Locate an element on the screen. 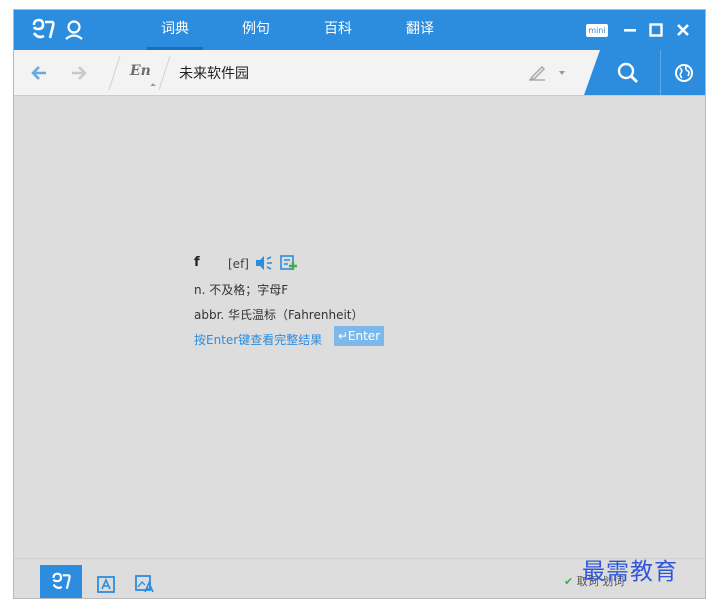 The height and width of the screenshot is (599, 708). definition-line: abbr. 华氏温标（Fahrenheit） is located at coordinates (279, 315).